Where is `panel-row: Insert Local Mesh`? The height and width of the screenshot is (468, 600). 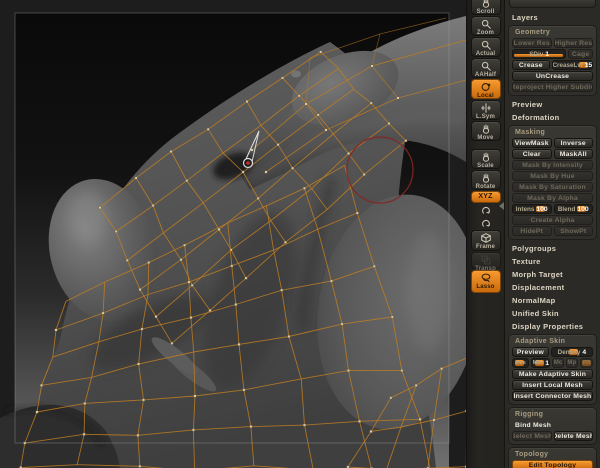
panel-row: Insert Local Mesh is located at coordinates (552, 385).